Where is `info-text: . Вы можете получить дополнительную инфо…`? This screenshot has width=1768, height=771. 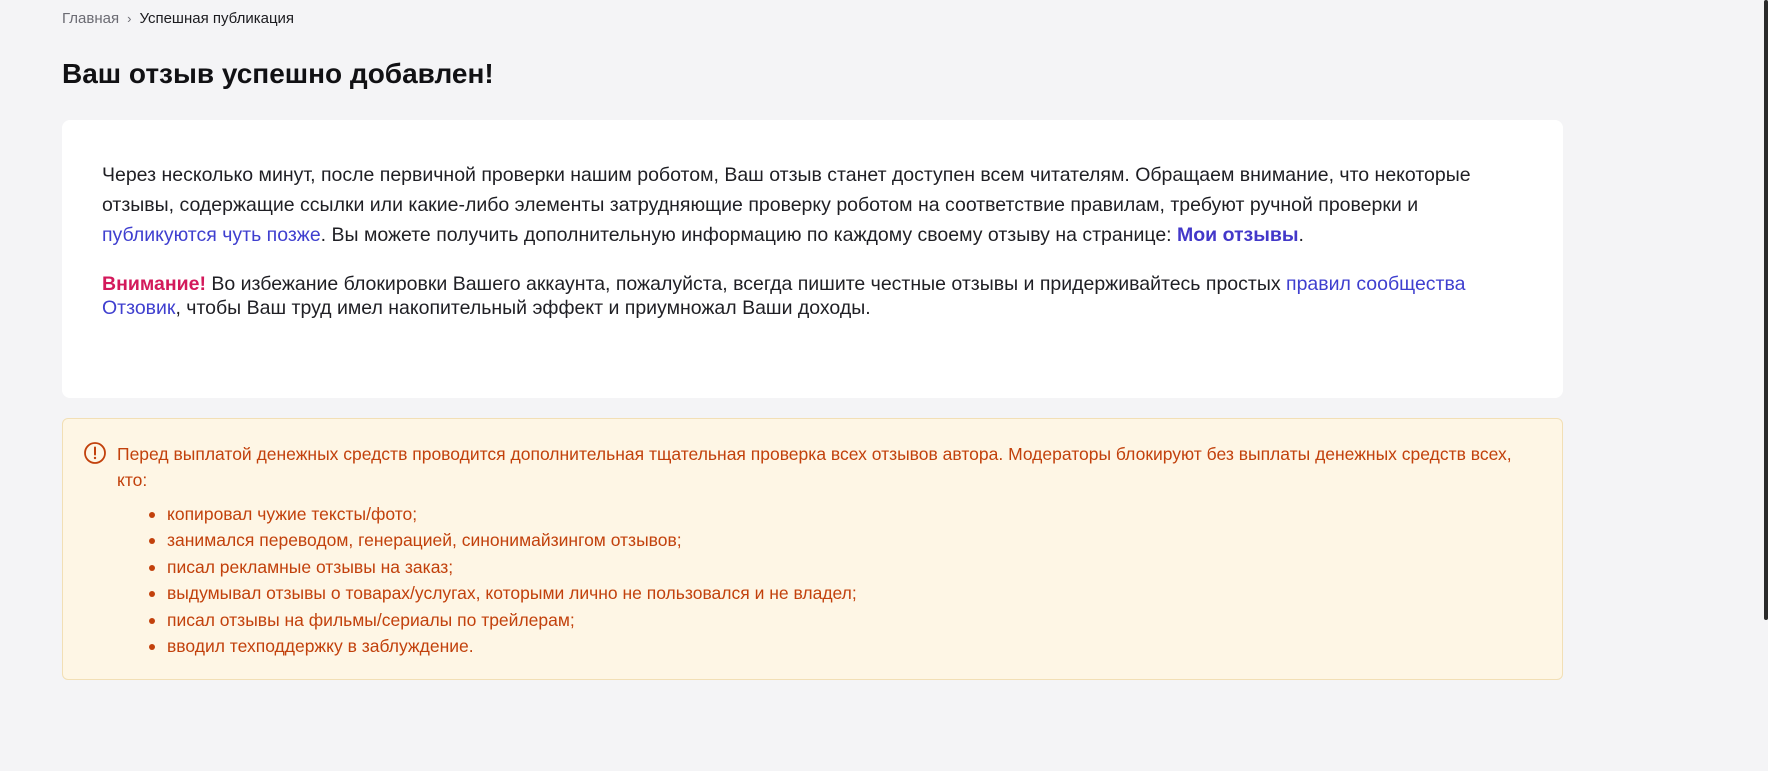
info-text: . Вы можете получить дополнительную инфо… is located at coordinates (749, 235).